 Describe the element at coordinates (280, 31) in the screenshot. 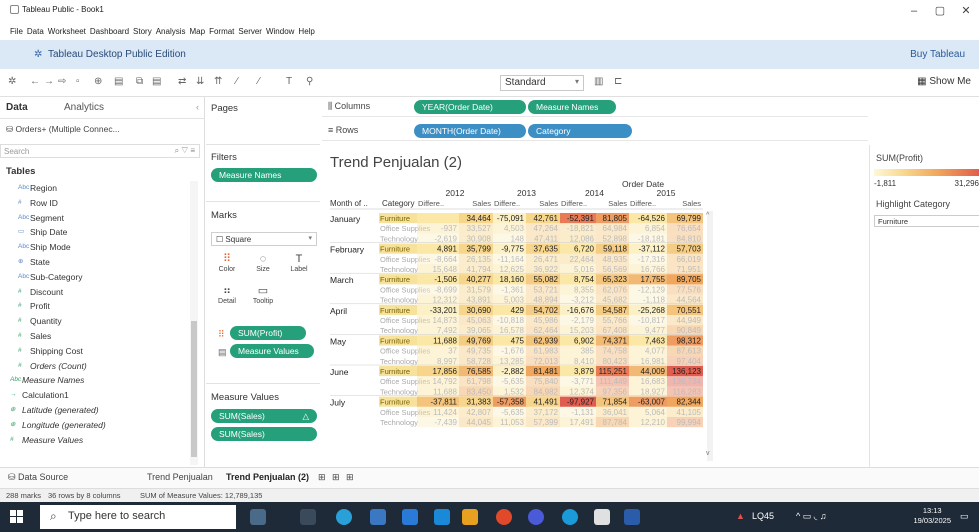

I see `menu-window: Window` at that location.